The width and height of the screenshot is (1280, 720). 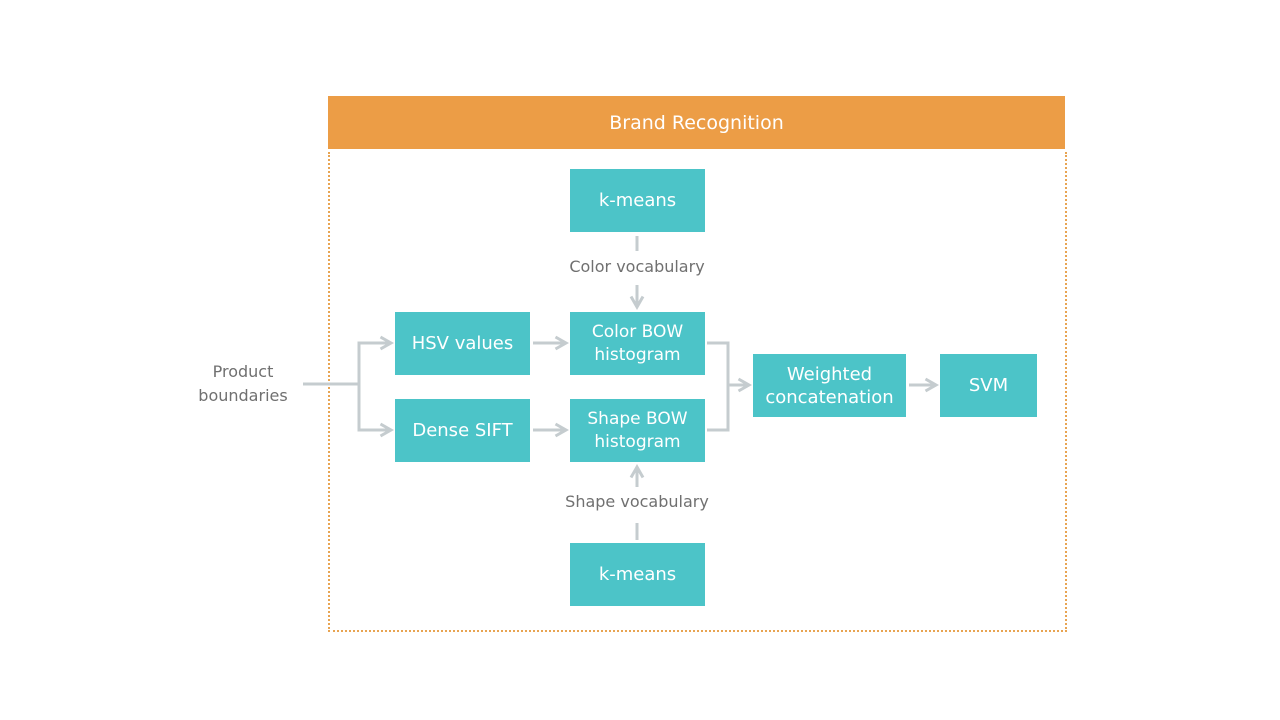 I want to click on kmeans-bottom-box: k-means, so click(x=637, y=574).